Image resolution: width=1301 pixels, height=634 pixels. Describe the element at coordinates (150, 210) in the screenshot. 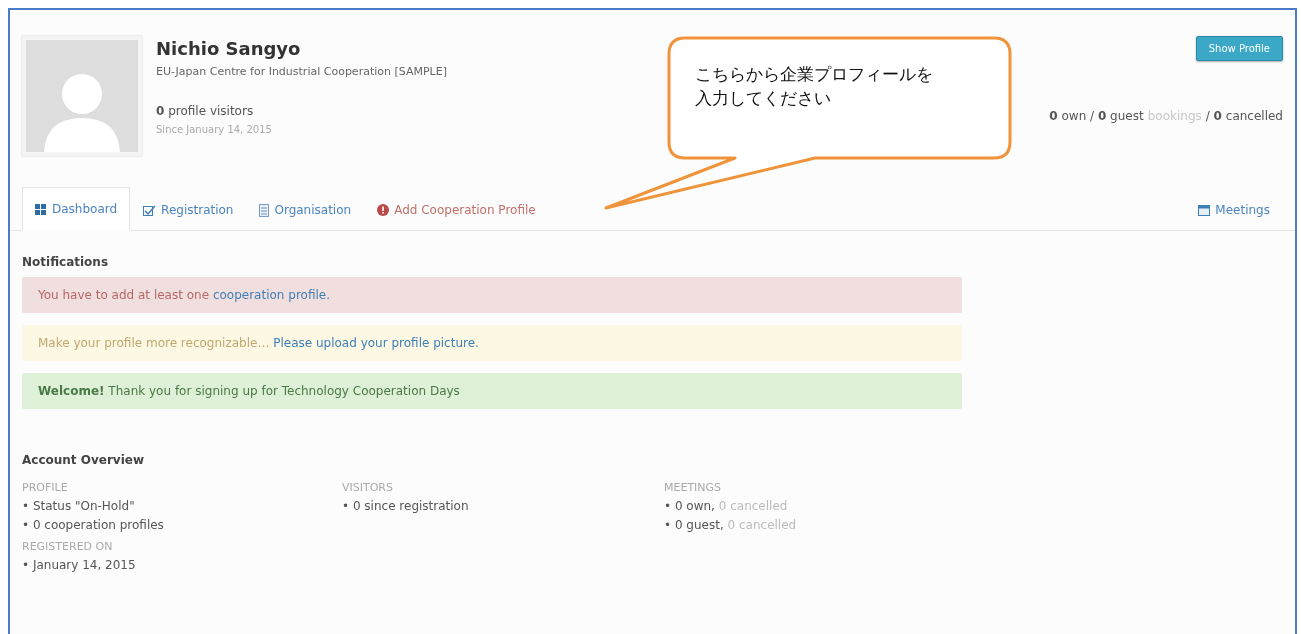

I see `checkbox-icon` at that location.